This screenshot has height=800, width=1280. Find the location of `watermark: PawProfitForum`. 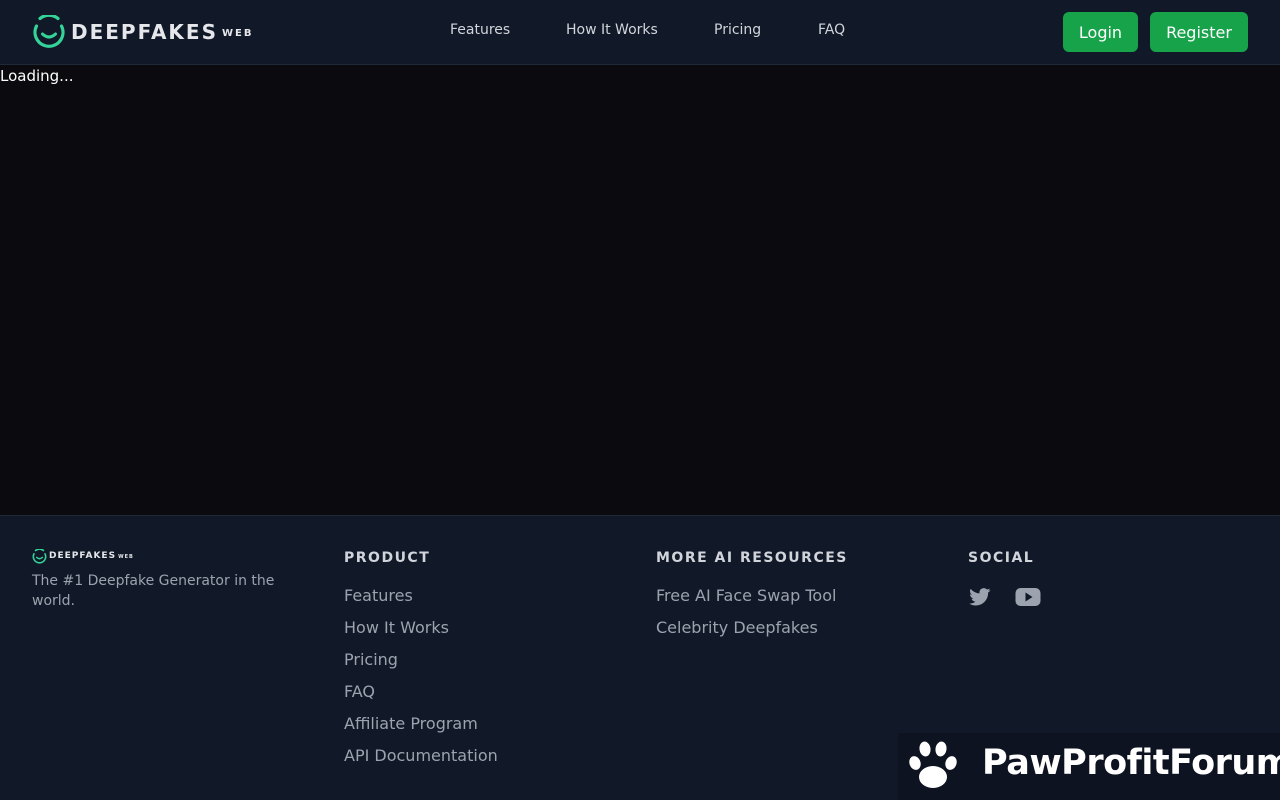

watermark: PawProfitForum is located at coordinates (1089, 766).